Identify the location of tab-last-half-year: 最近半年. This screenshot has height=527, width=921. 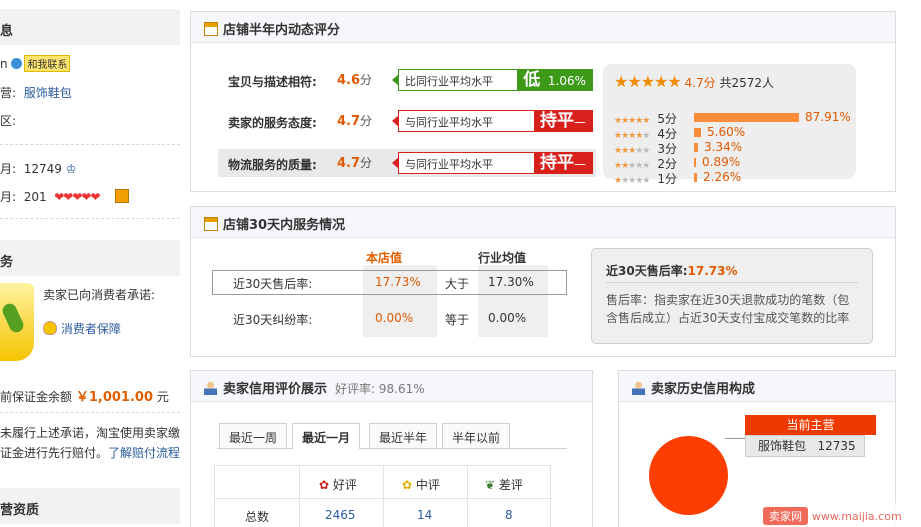
(403, 435).